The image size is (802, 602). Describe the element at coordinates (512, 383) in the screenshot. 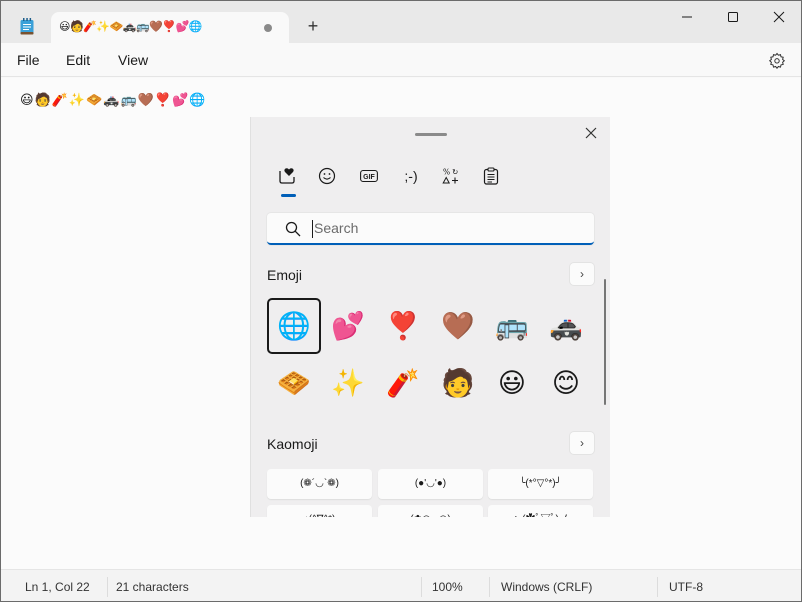

I see `emoji-item: 😃` at that location.